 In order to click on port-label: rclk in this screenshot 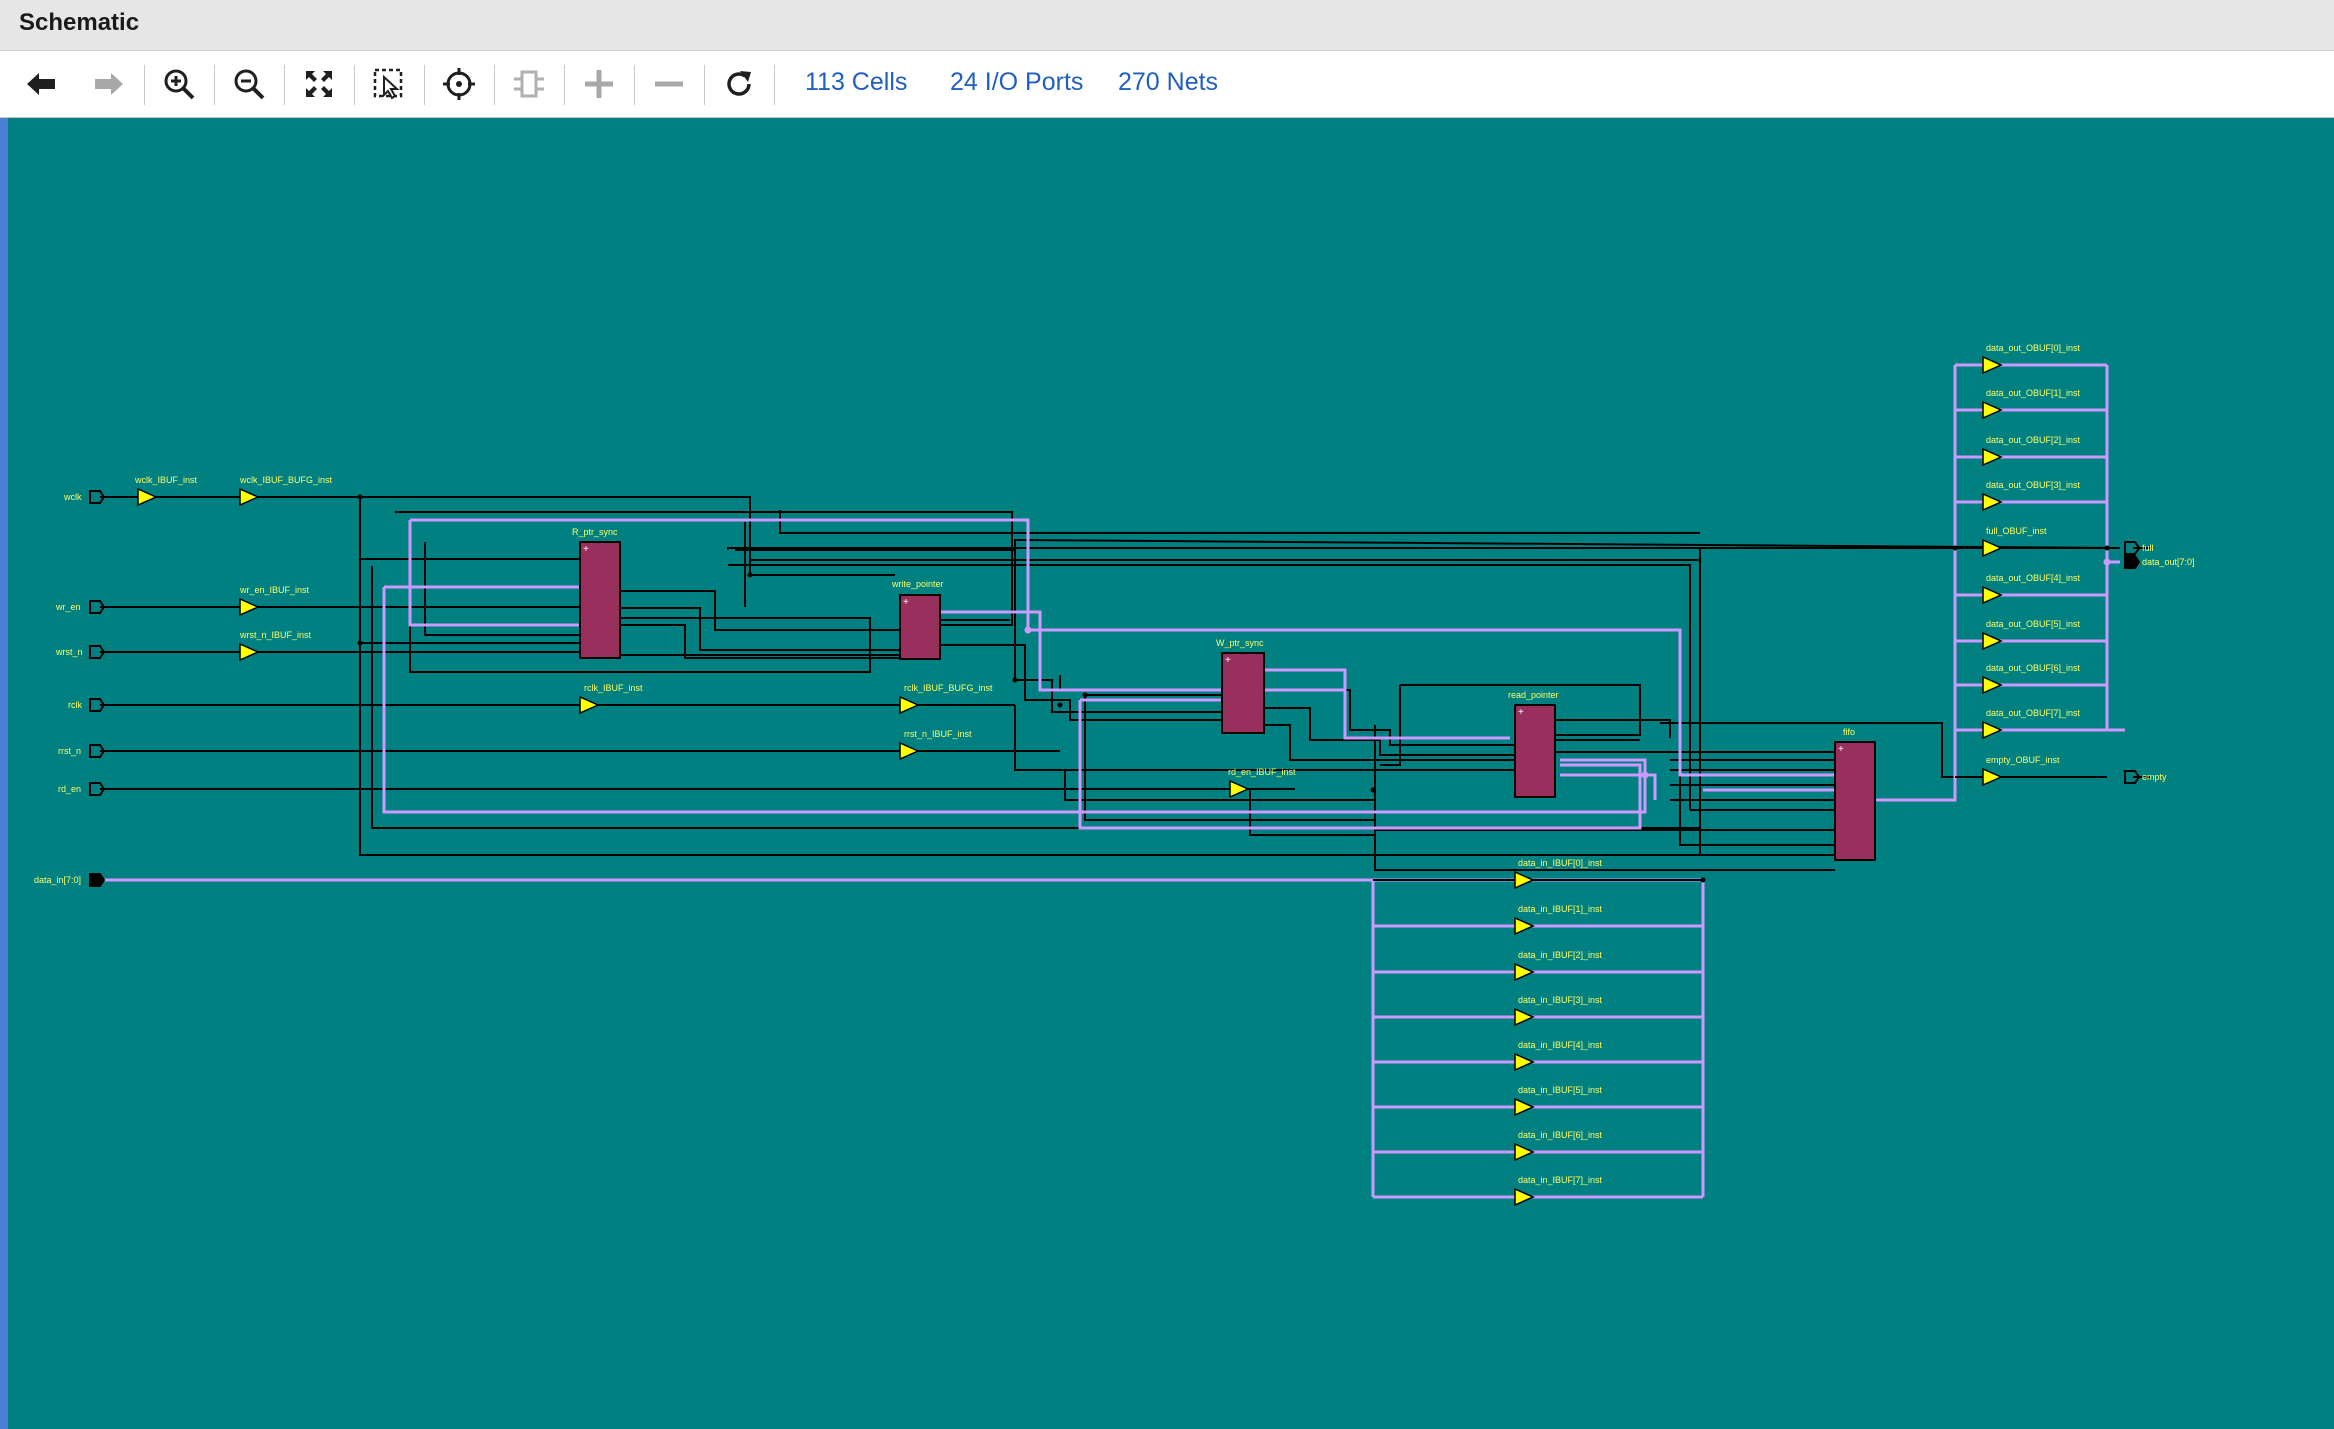, I will do `click(75, 705)`.